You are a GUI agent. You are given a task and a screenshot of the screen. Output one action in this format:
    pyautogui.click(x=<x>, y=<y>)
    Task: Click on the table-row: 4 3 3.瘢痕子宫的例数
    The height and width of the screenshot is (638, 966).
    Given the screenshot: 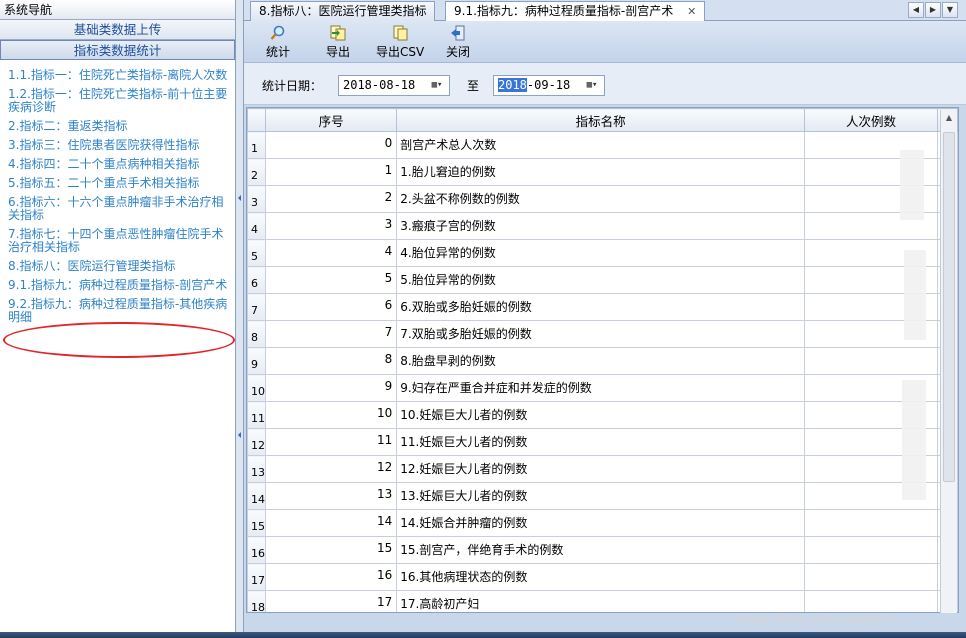 What is the action you would take?
    pyautogui.click(x=602, y=226)
    